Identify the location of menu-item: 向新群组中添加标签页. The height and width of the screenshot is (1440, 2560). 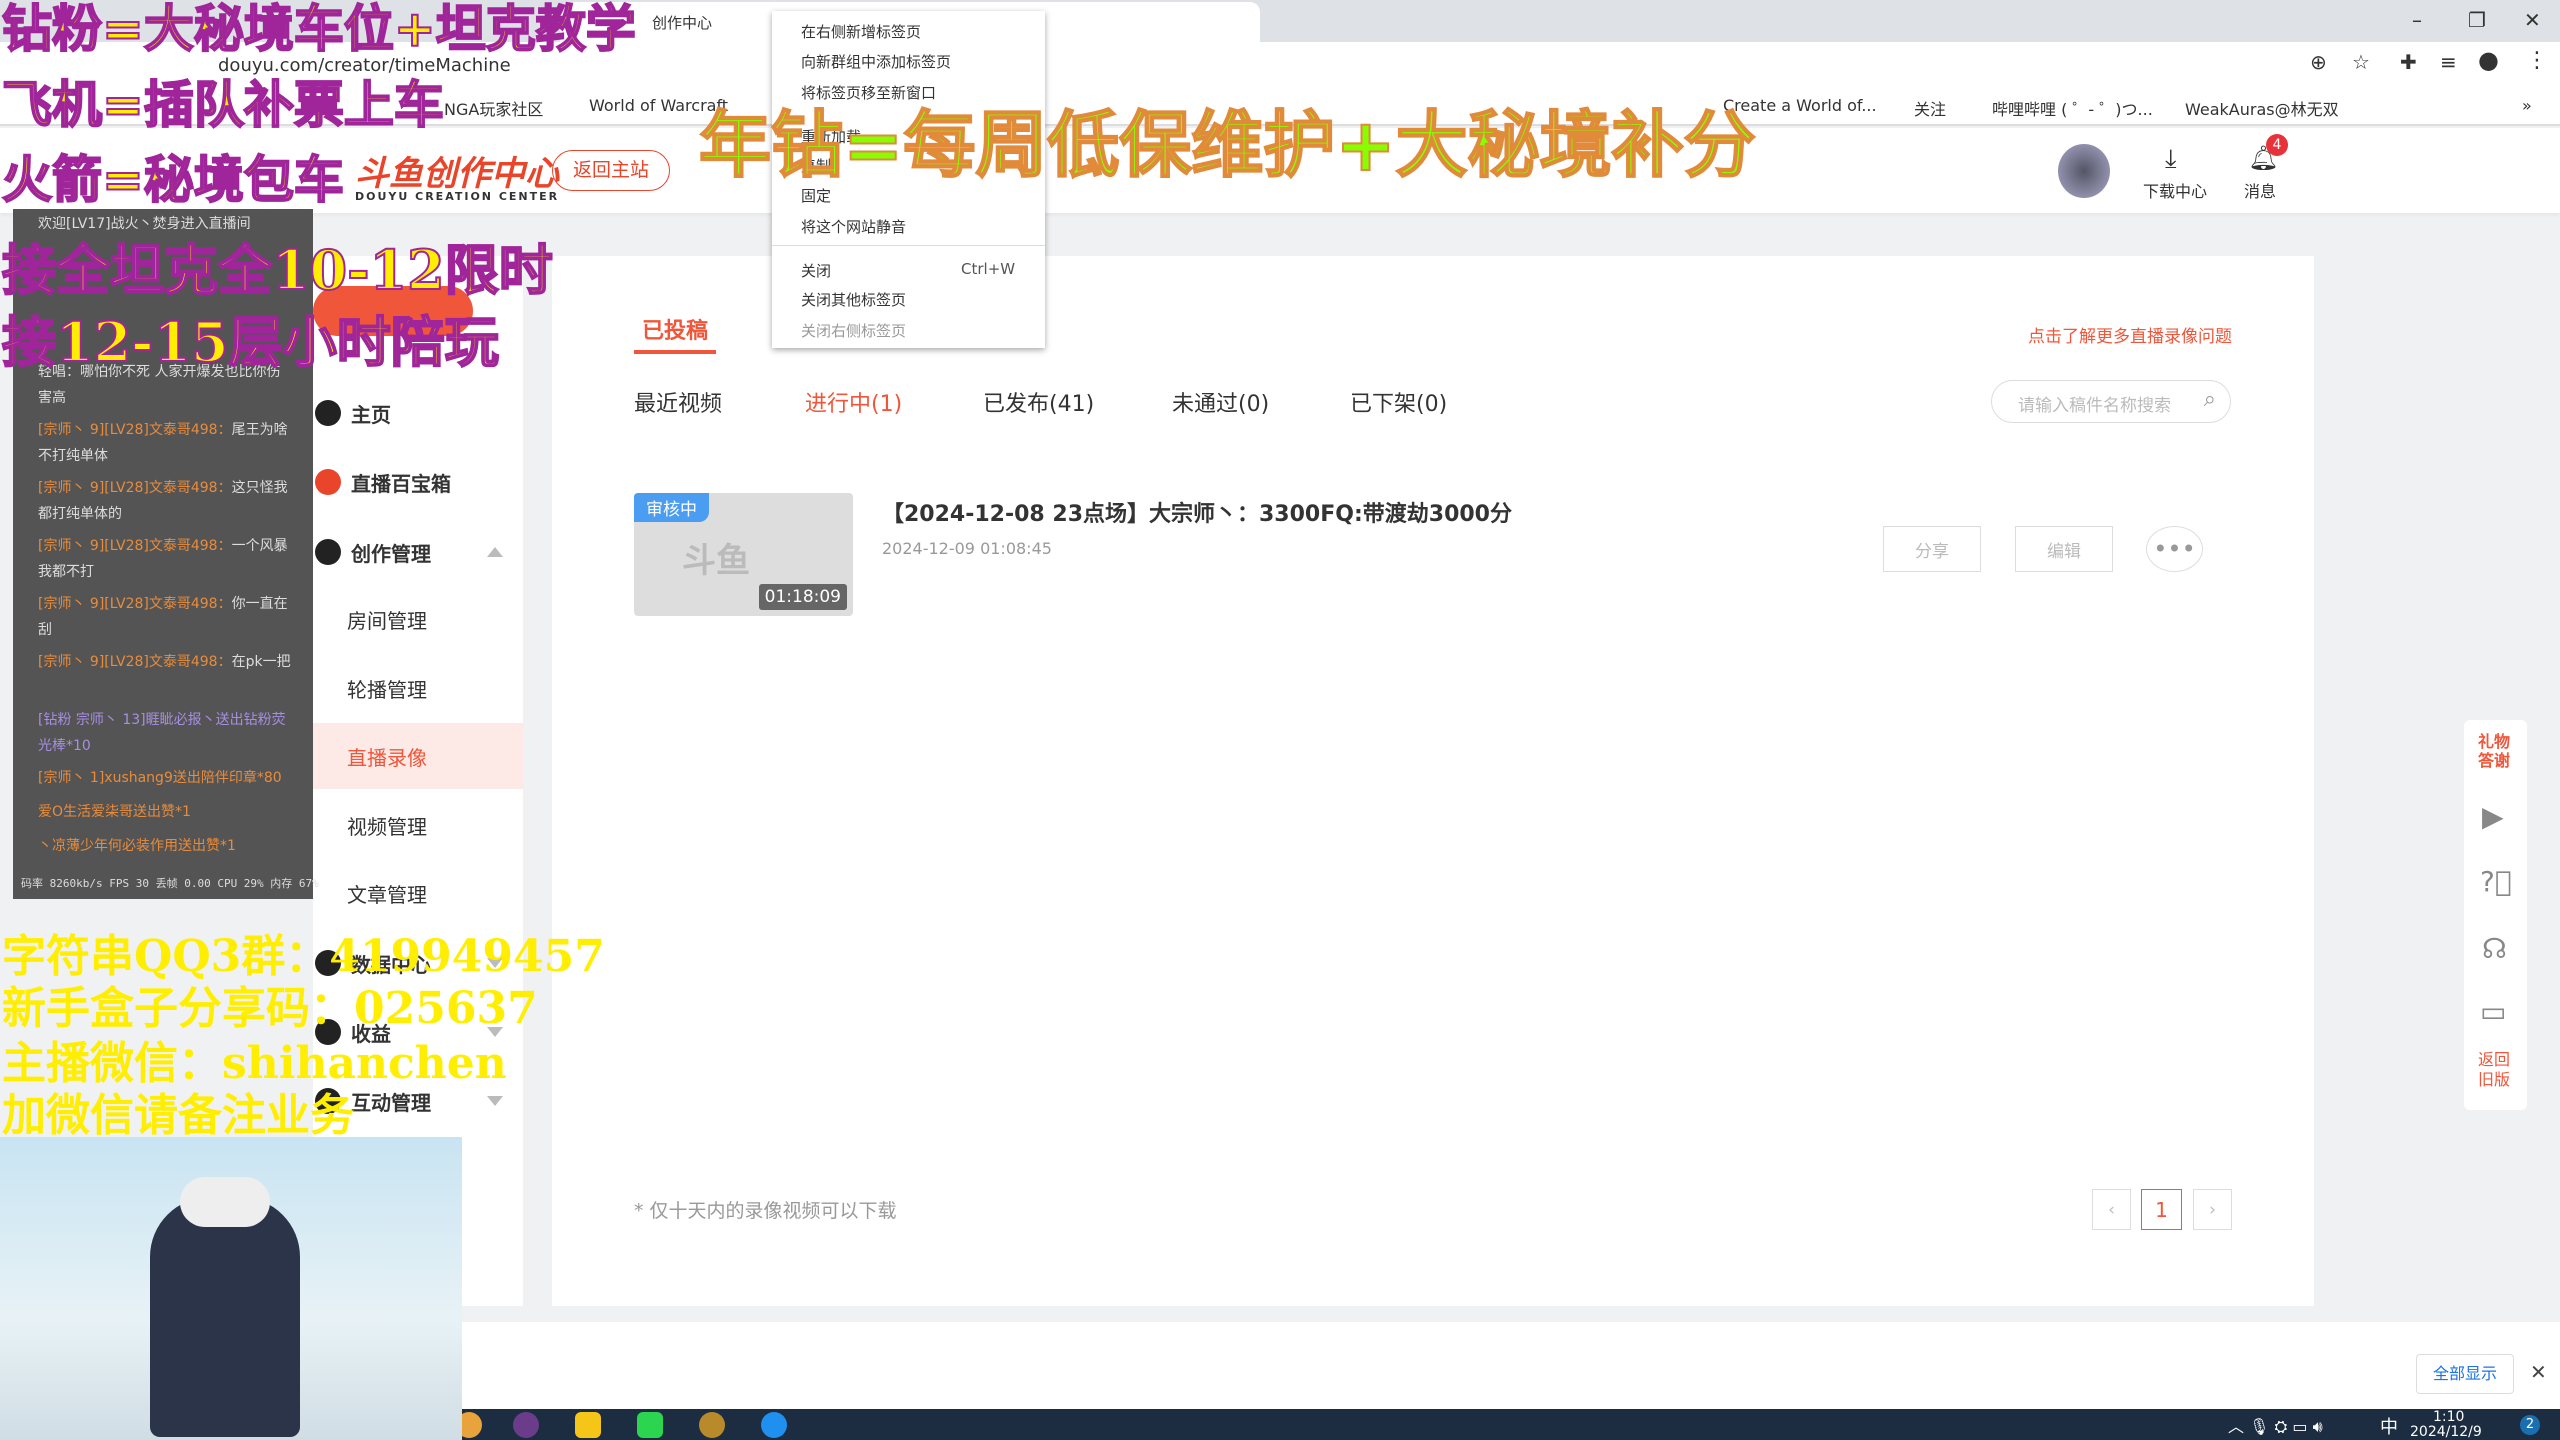
(876, 61).